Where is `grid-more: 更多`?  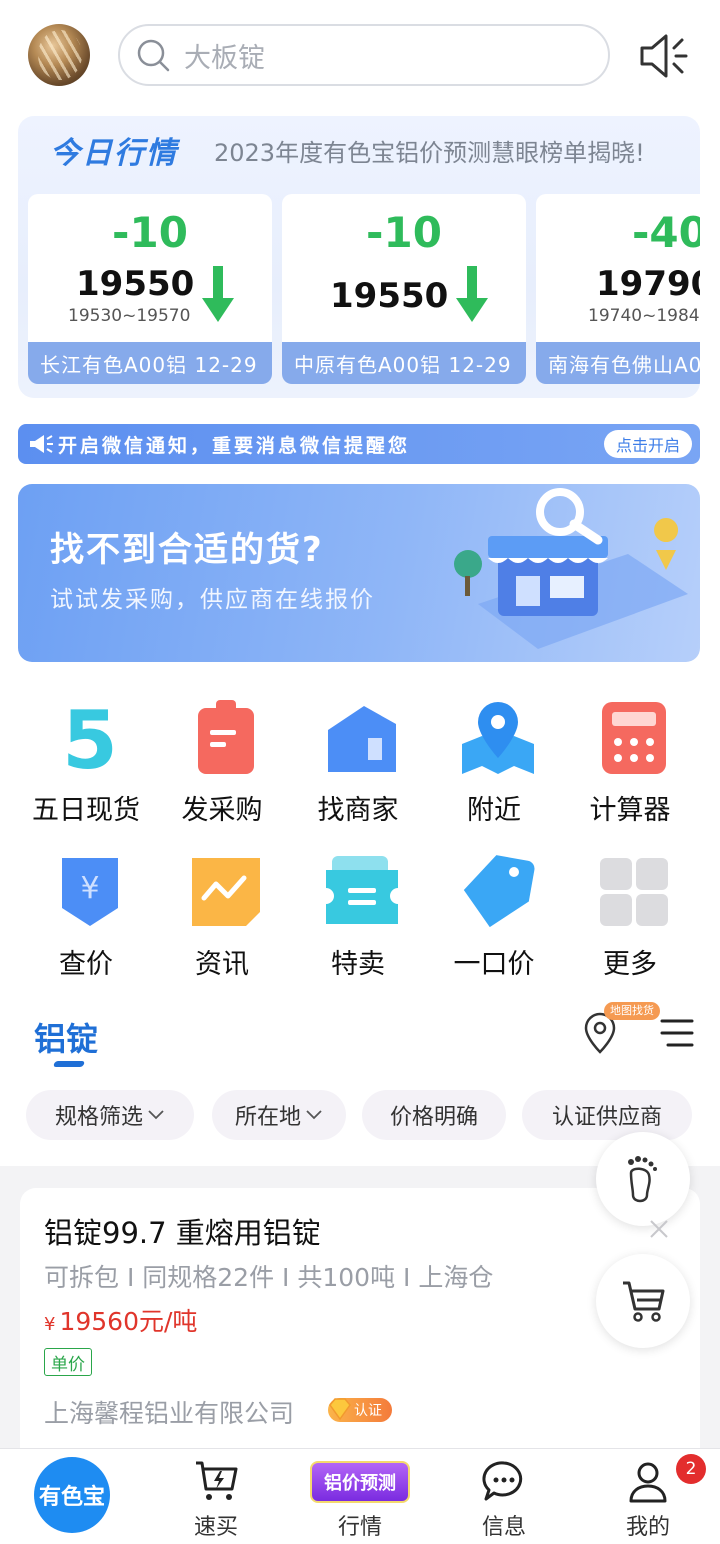
grid-more: 更多 is located at coordinates (630, 924).